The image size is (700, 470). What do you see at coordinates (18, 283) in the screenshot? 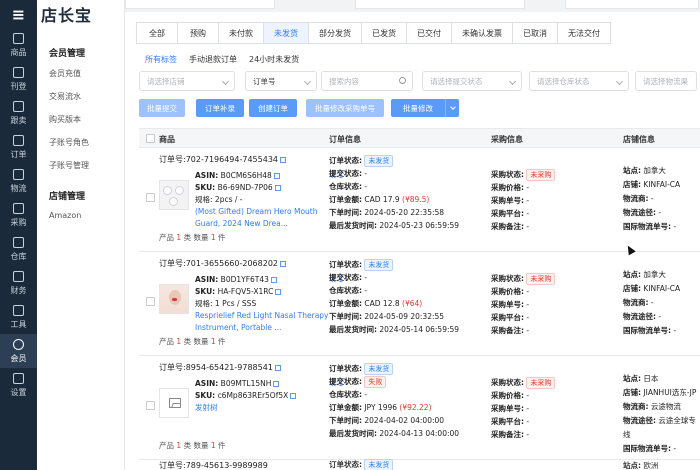
I see `rail-item-finance: 财务` at bounding box center [18, 283].